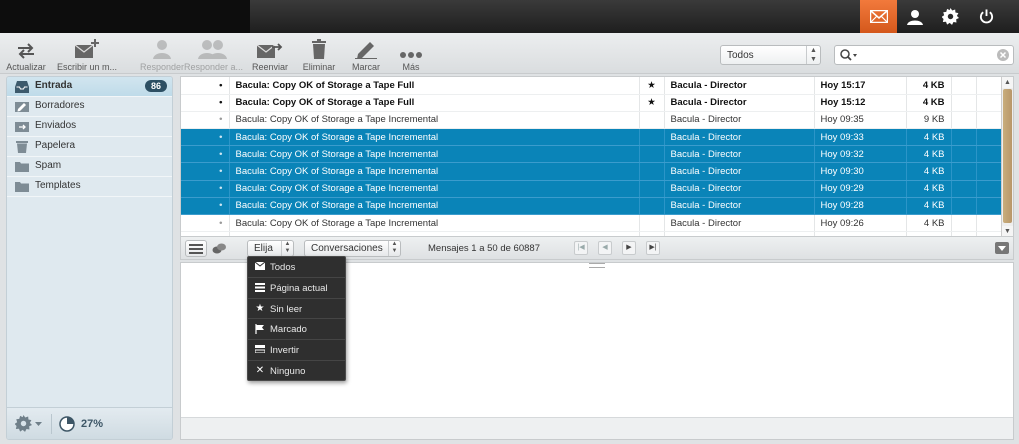  I want to click on select-dropdown-button: Elija ▲ ▼, so click(270, 248).